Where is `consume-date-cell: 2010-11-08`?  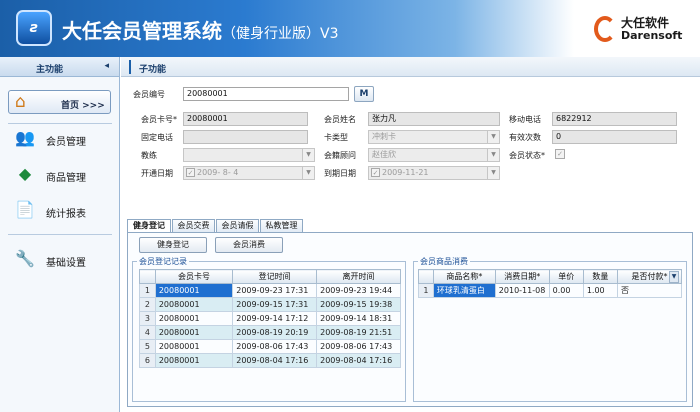 consume-date-cell: 2010-11-08 is located at coordinates (522, 290).